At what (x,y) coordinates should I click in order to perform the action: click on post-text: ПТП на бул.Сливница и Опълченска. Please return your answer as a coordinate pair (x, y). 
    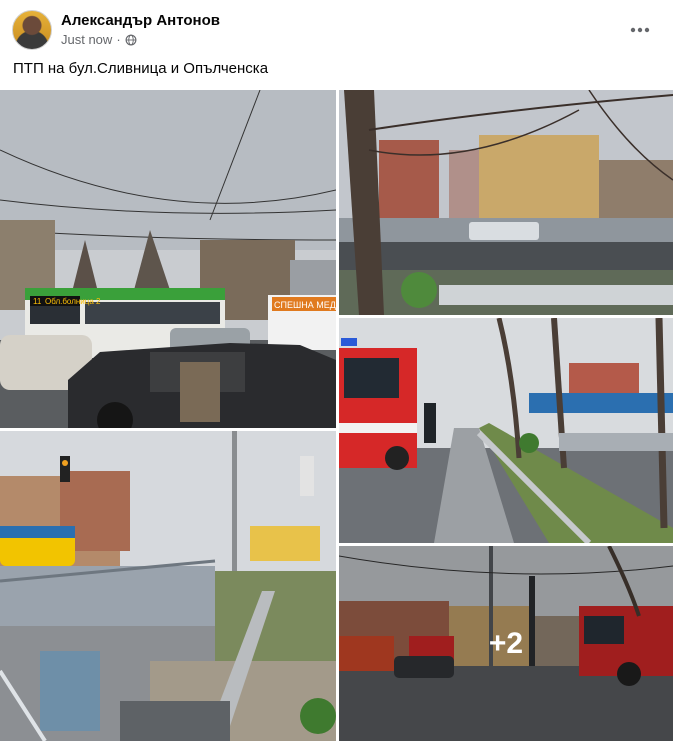
    Looking at the image, I should click on (141, 68).